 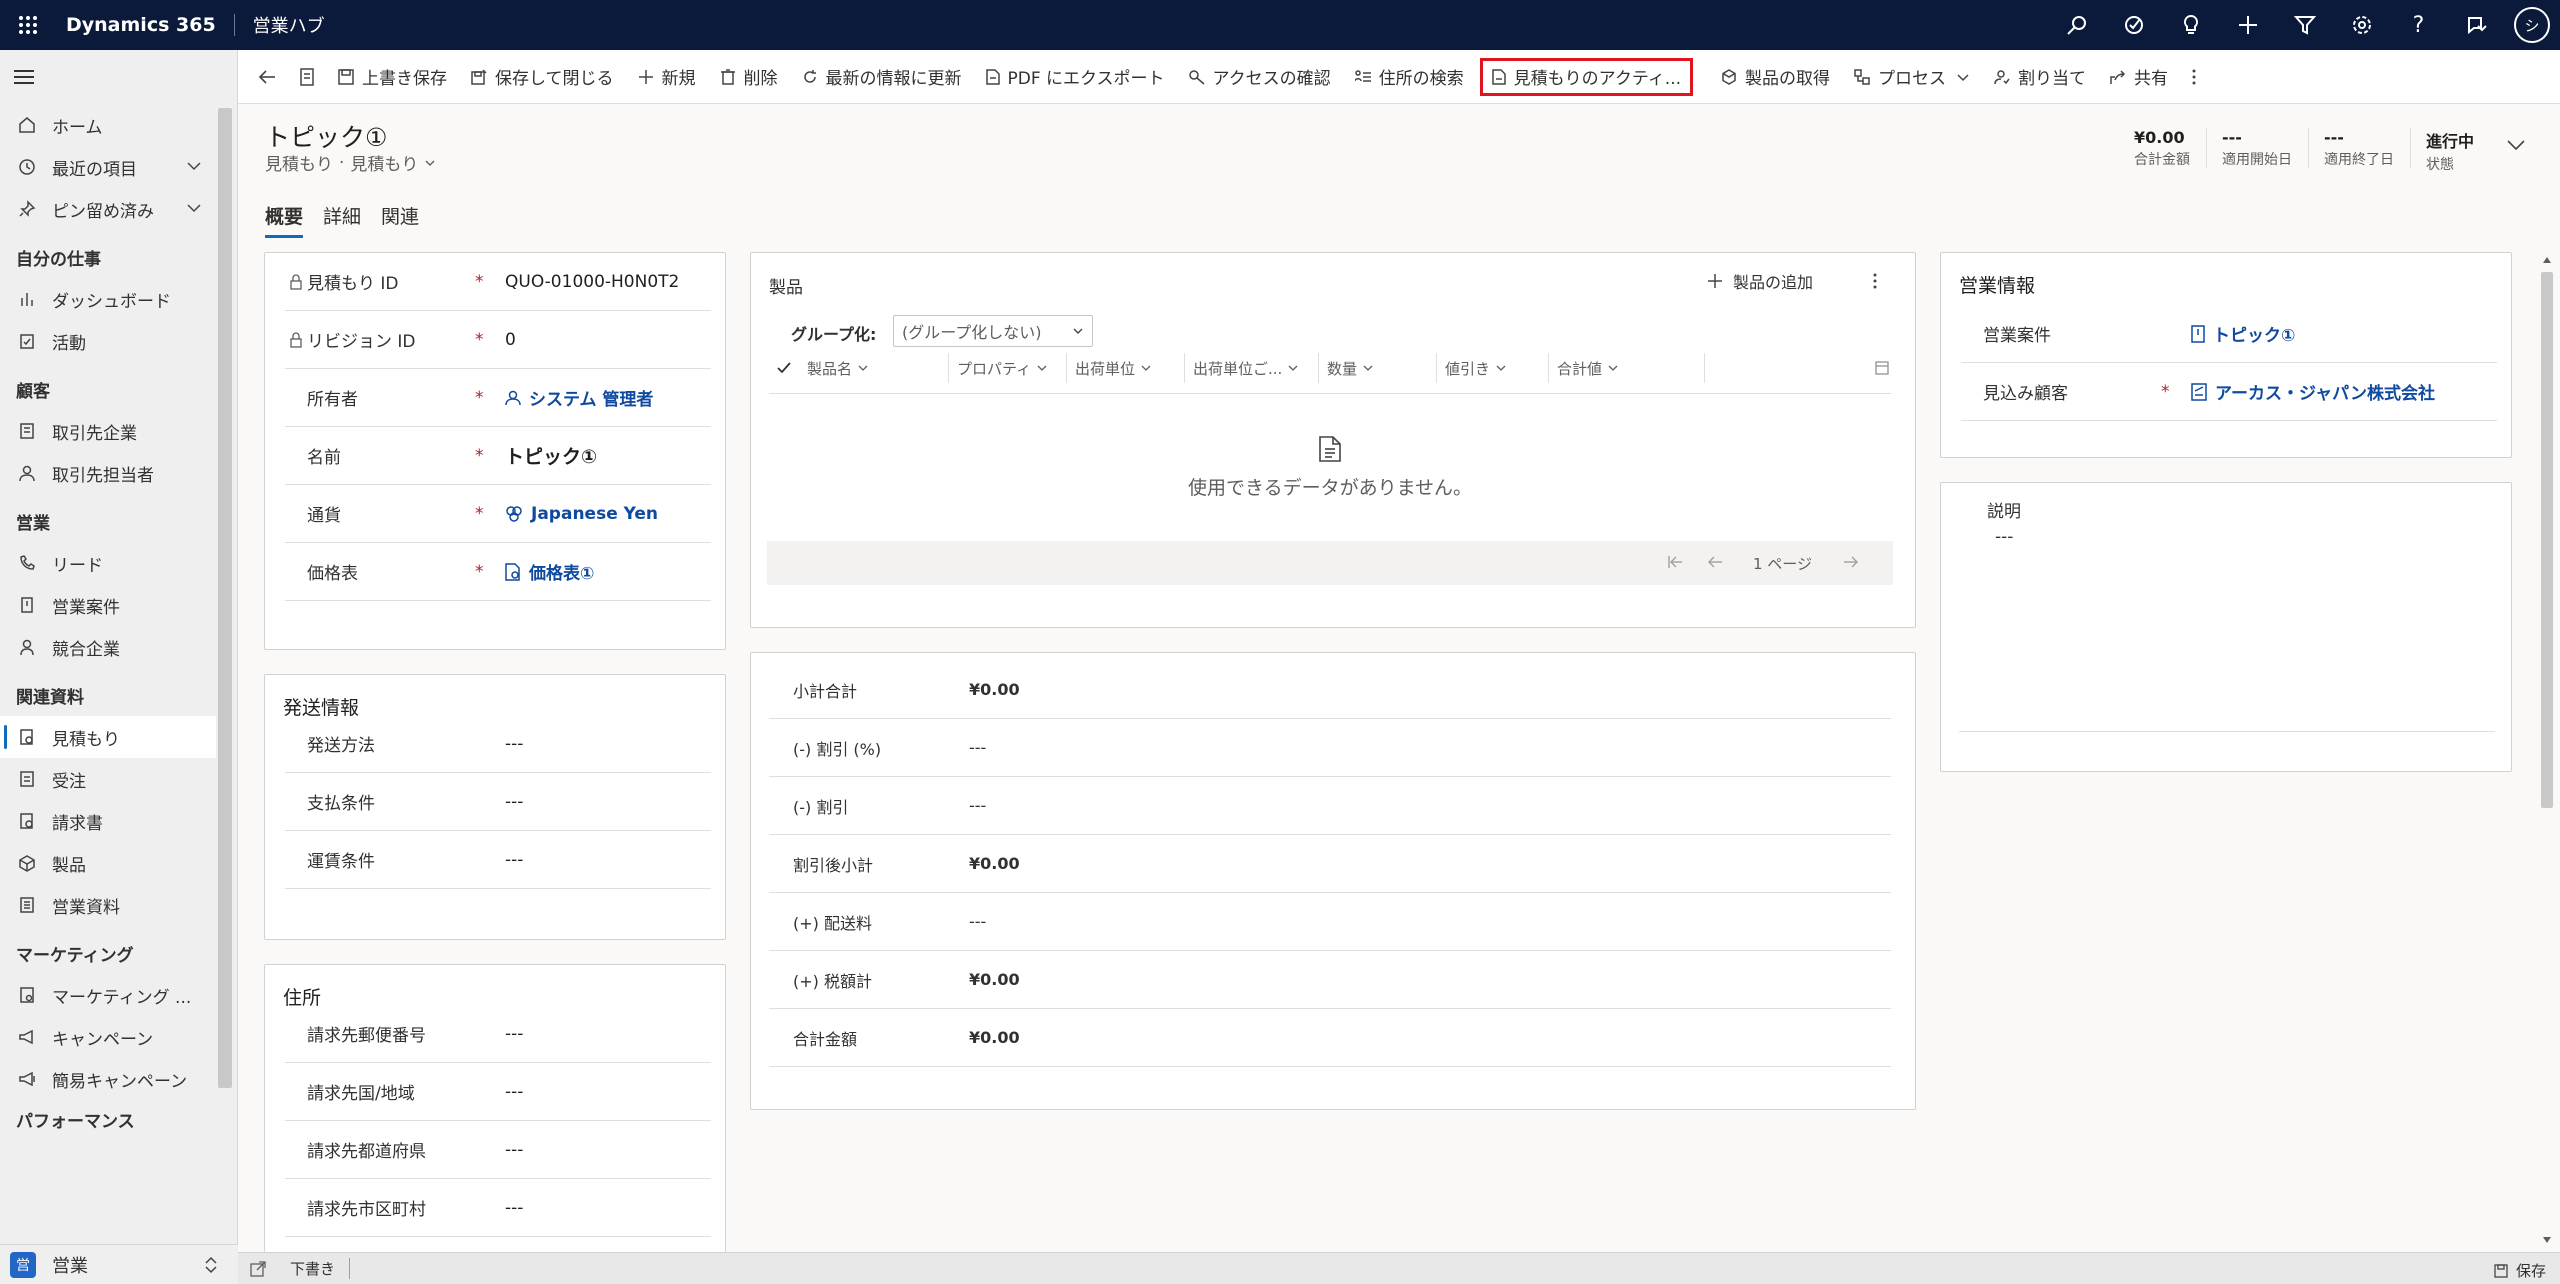 What do you see at coordinates (498, 744) in the screenshot?
I see `field-shipping-method: 発送方法 ---` at bounding box center [498, 744].